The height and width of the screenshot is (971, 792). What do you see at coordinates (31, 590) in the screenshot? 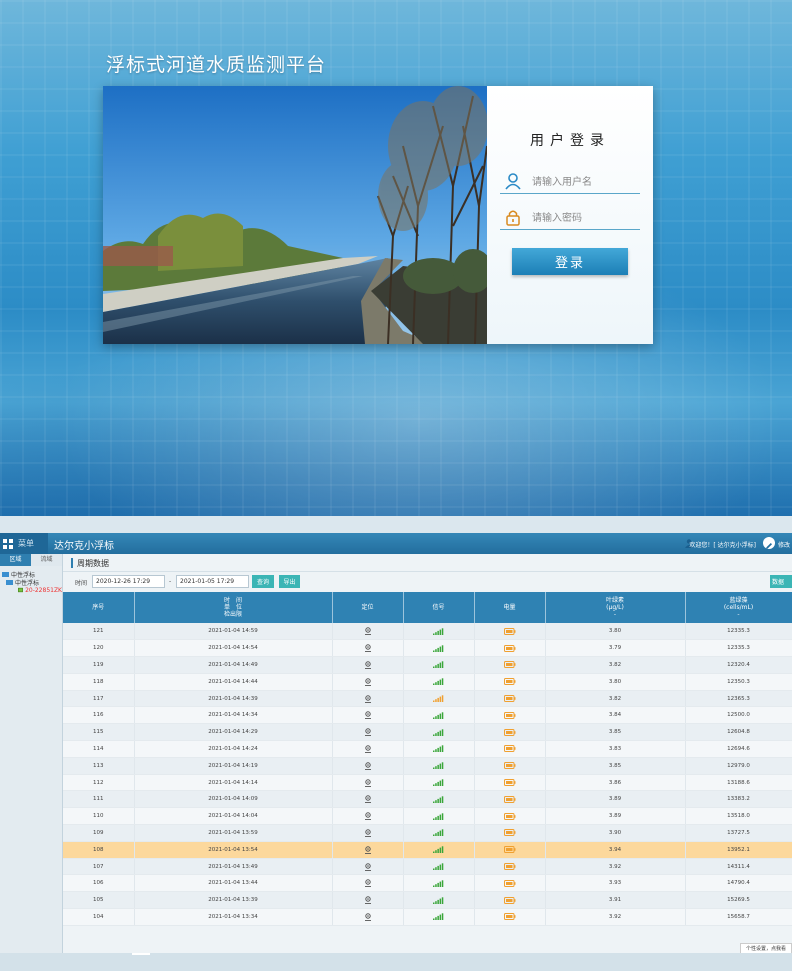
I see `tree-node-device: 20-22851ZK` at bounding box center [31, 590].